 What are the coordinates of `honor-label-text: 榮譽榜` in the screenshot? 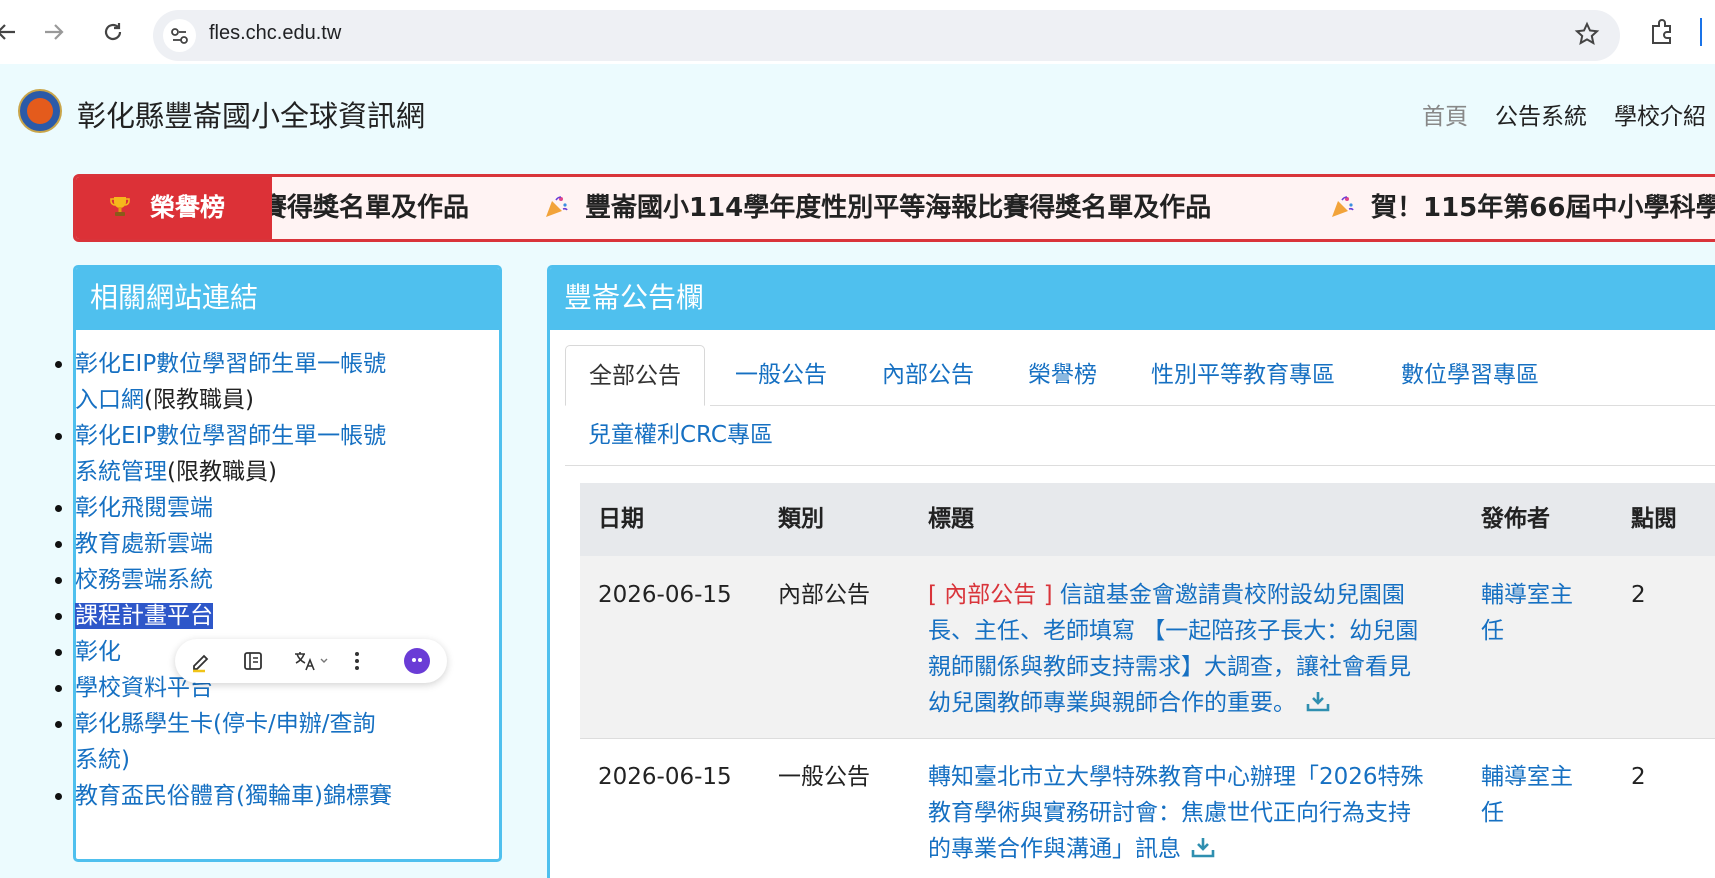 It's located at (188, 207).